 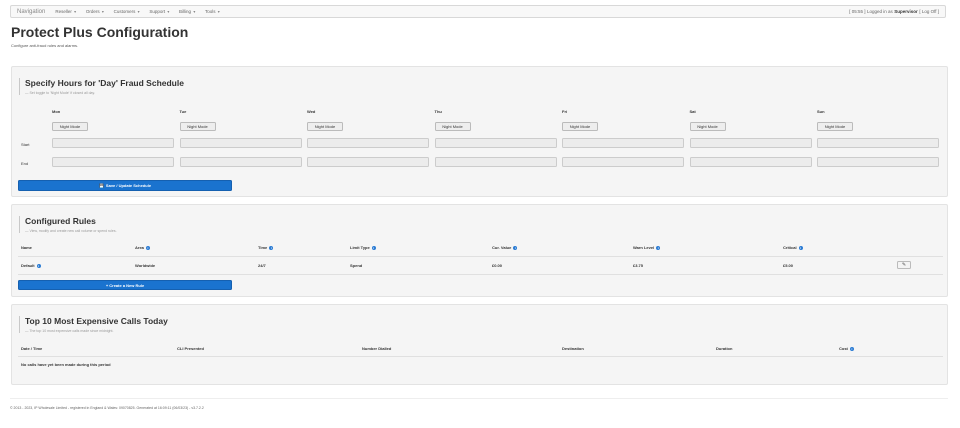 I want to click on calls-col-date-time: Date / Time, so click(x=31, y=348).